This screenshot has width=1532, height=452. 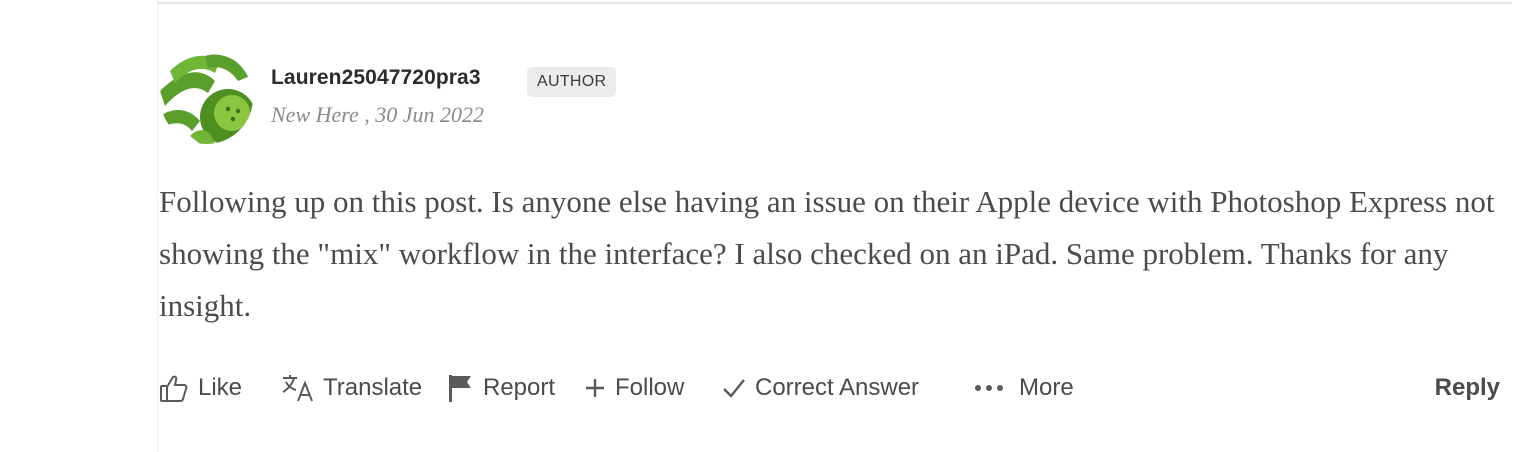 I want to click on more-button: More, so click(x=1023, y=388).